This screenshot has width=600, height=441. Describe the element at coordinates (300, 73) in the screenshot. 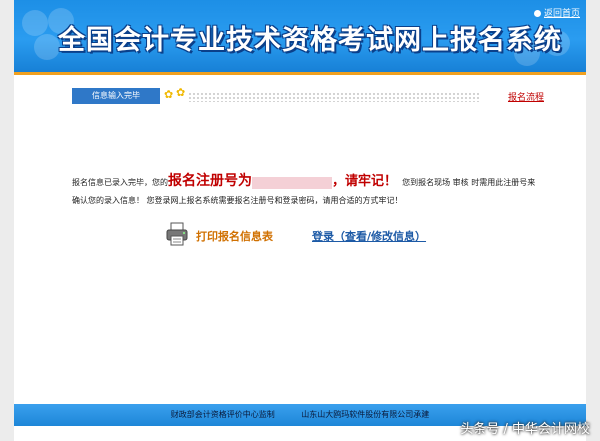

I see `header-divider` at that location.